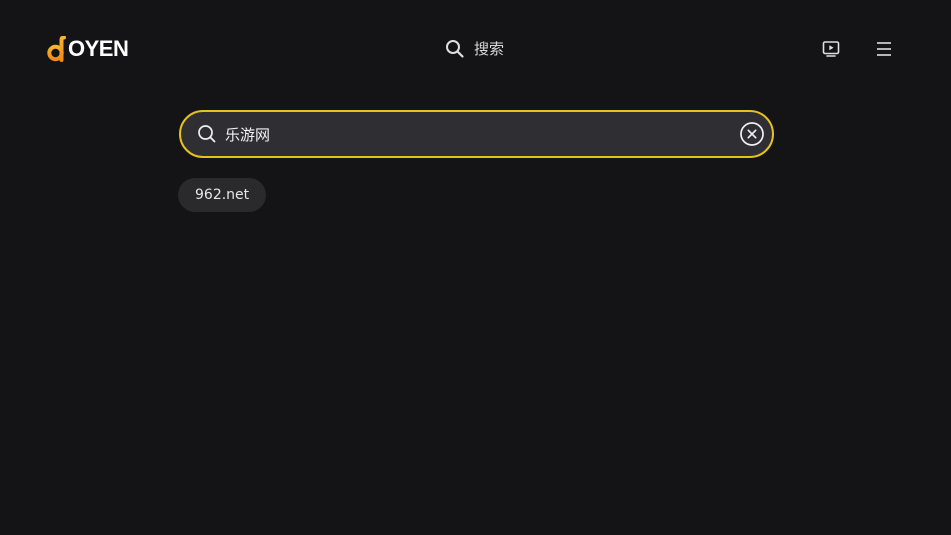  Describe the element at coordinates (56, 49) in the screenshot. I see `logo-d-icon` at that location.